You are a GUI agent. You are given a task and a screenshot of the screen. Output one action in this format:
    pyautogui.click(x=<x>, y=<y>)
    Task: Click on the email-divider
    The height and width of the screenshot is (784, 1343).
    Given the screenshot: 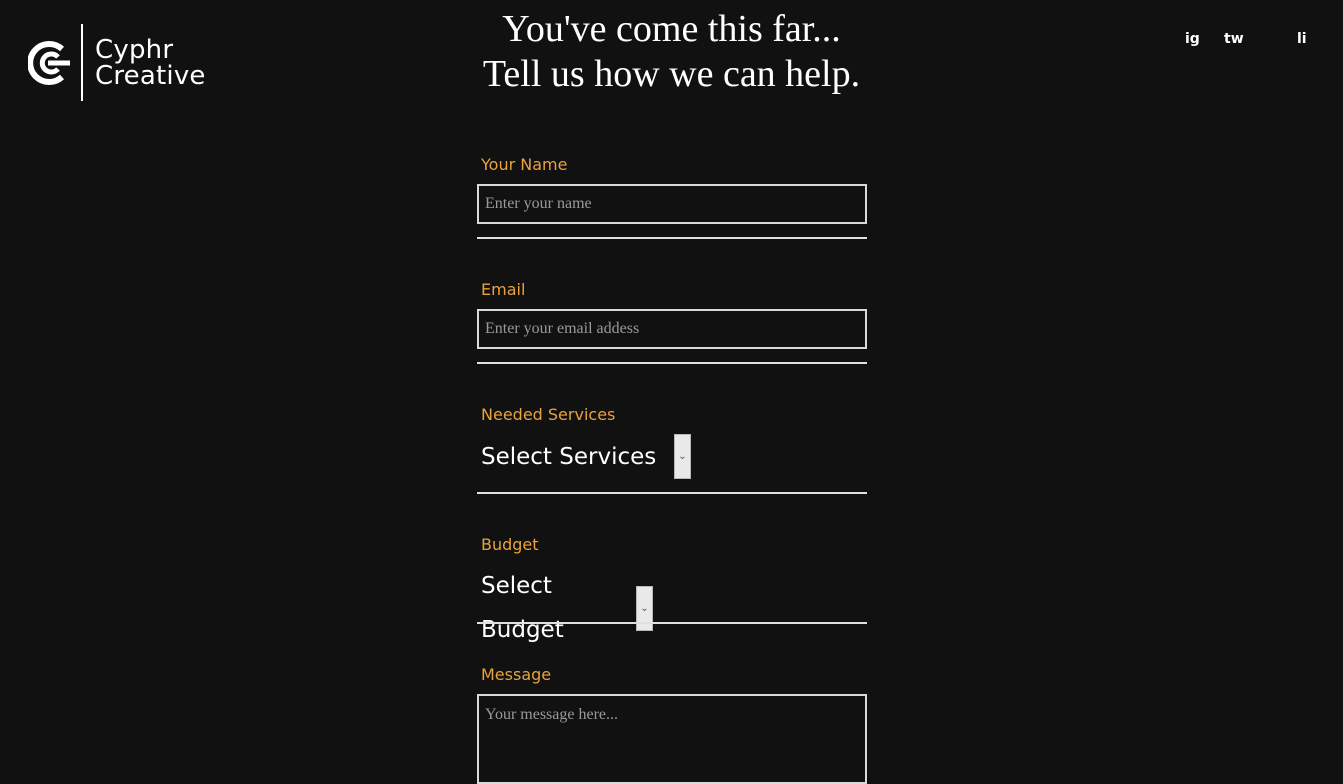 What is the action you would take?
    pyautogui.click(x=672, y=363)
    